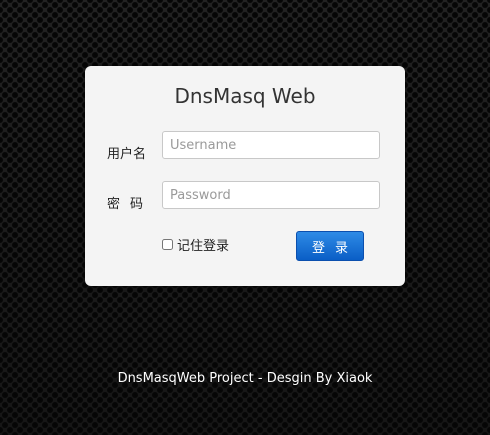 This screenshot has height=435, width=490. Describe the element at coordinates (203, 246) in the screenshot. I see `remember-login-label: 记住登录` at that location.